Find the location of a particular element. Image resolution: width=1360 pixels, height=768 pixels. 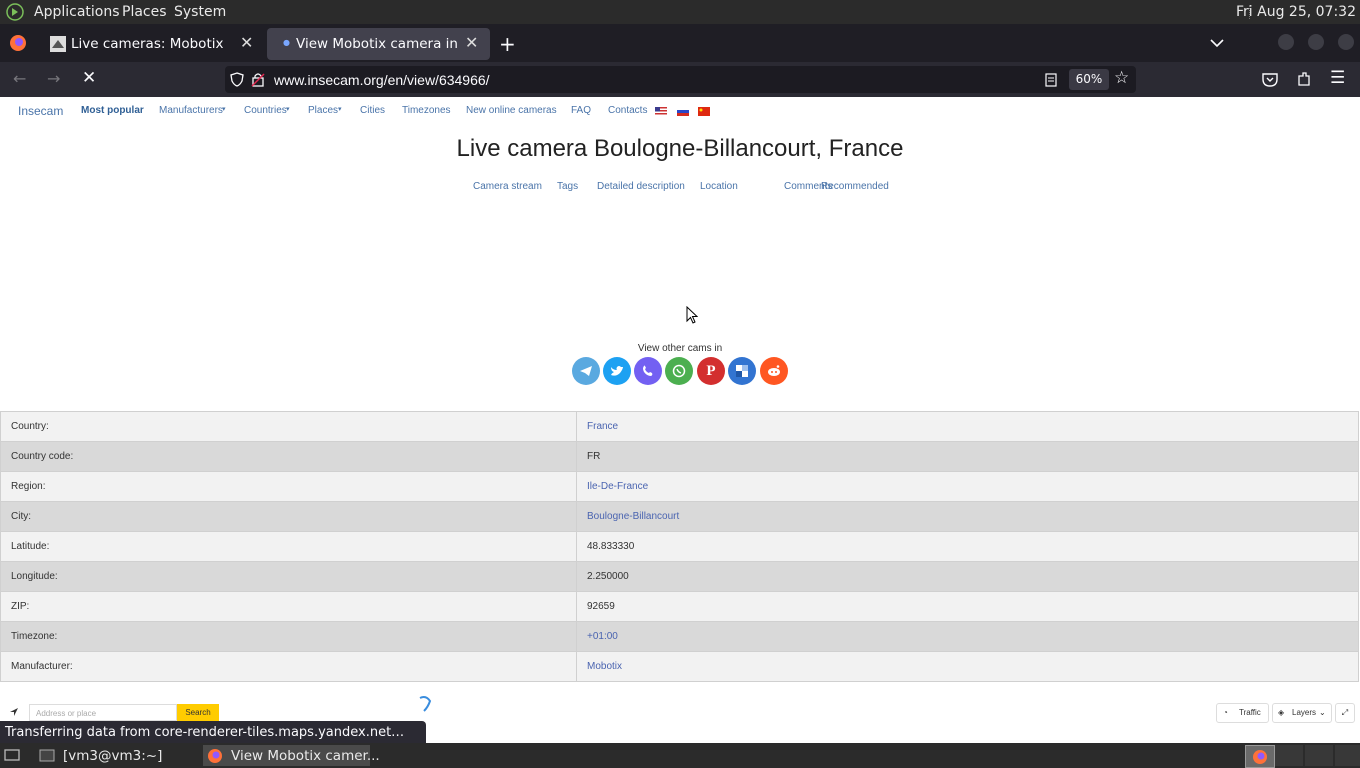

viber-icon is located at coordinates (648, 371).